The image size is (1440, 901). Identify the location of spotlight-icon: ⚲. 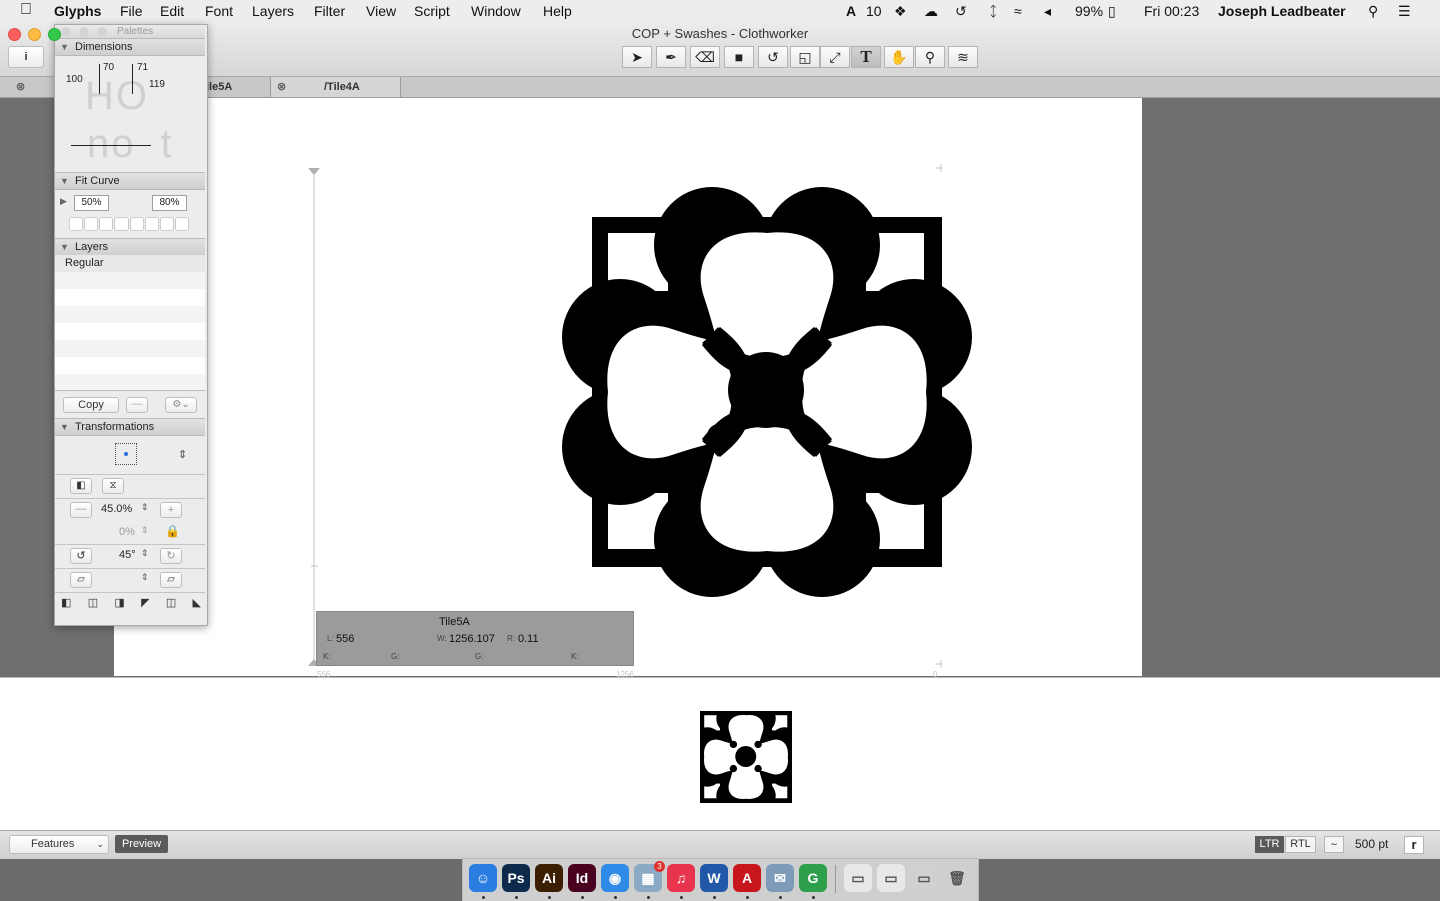
(1373, 11).